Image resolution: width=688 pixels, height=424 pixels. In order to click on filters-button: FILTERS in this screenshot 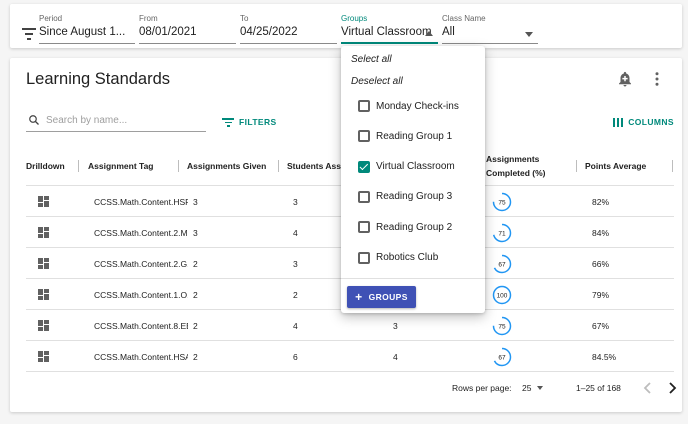, I will do `click(249, 122)`.